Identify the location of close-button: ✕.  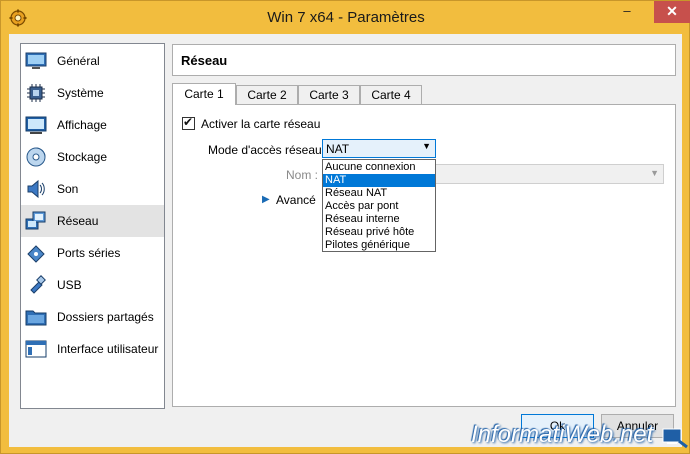
(672, 12).